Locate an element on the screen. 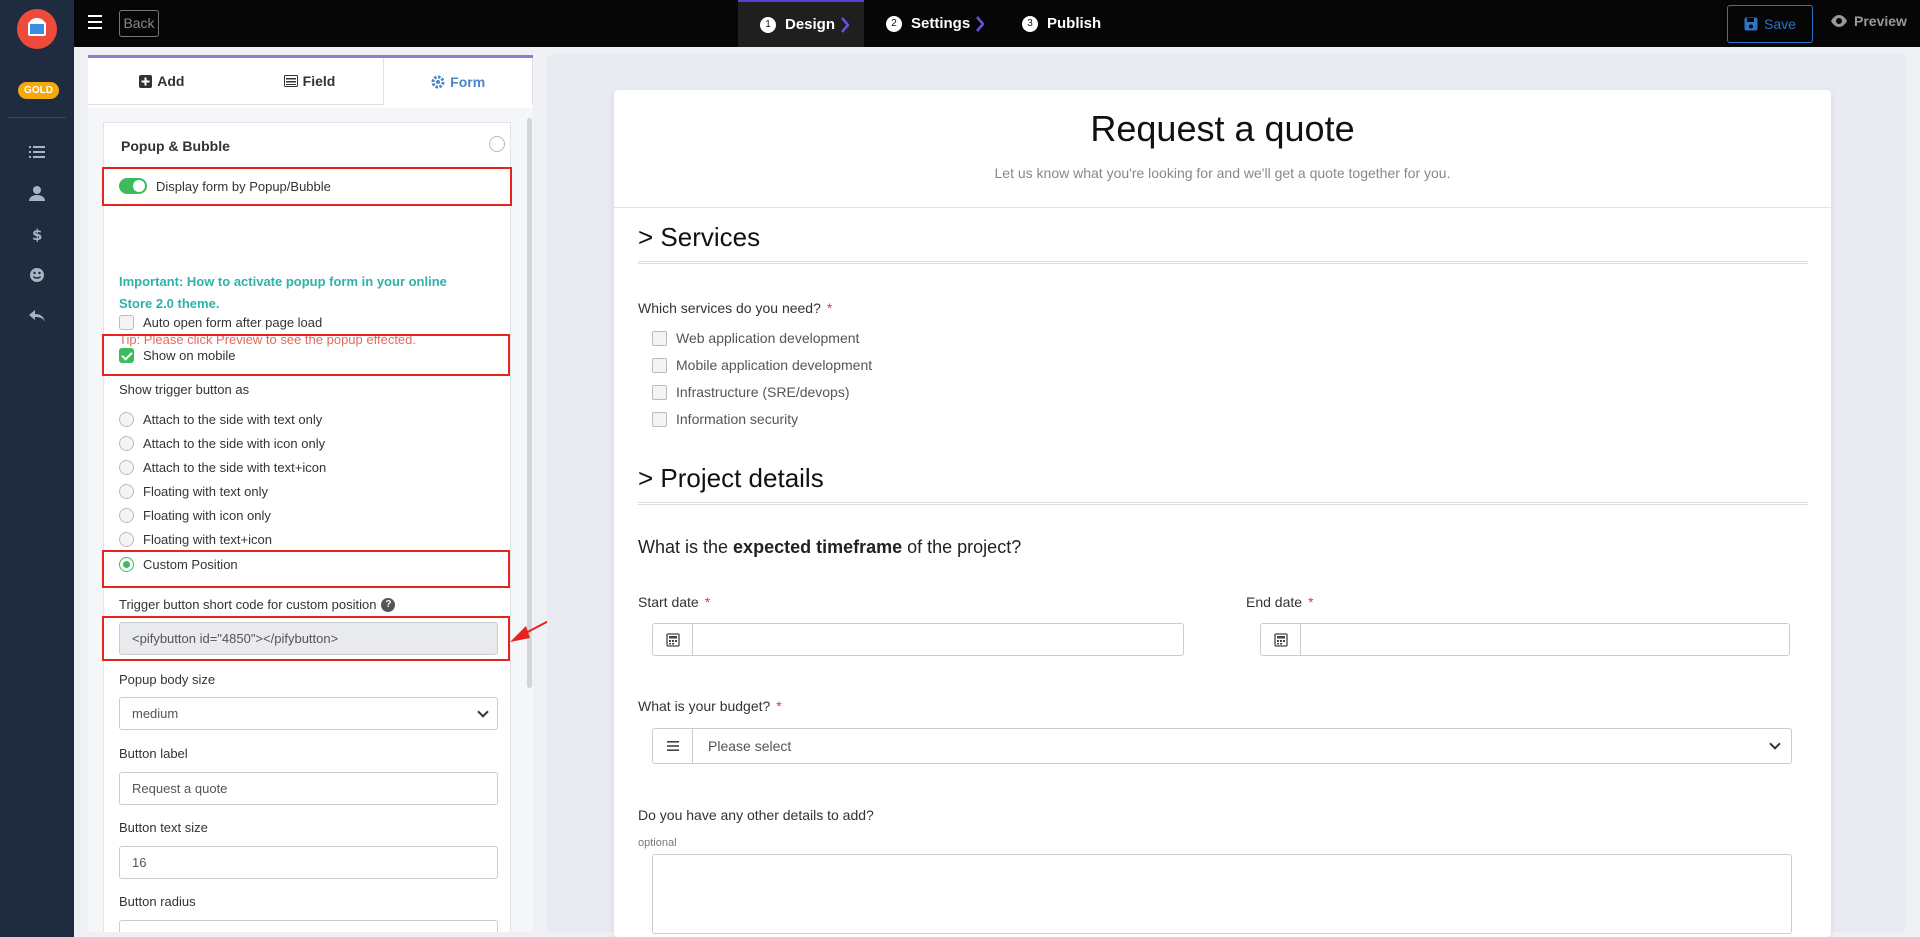 This screenshot has height=937, width=1920. trigger-option: Floating with text+icon is located at coordinates (195, 539).